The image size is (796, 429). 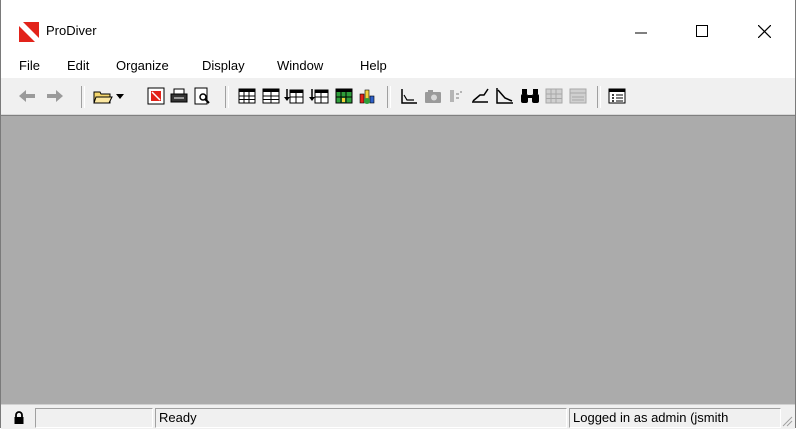 I want to click on status-bar: Ready Logged in as admin (jsmith, so click(x=398, y=416).